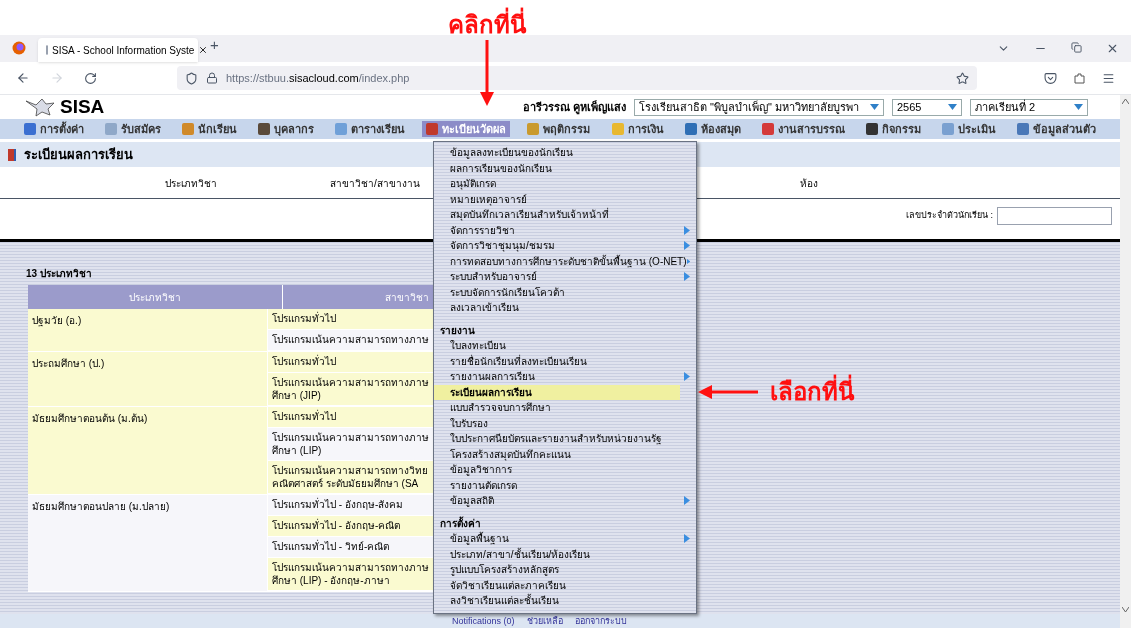  Describe the element at coordinates (812, 392) in the screenshot. I see `annotation-text: เลือกที่นี่` at that location.